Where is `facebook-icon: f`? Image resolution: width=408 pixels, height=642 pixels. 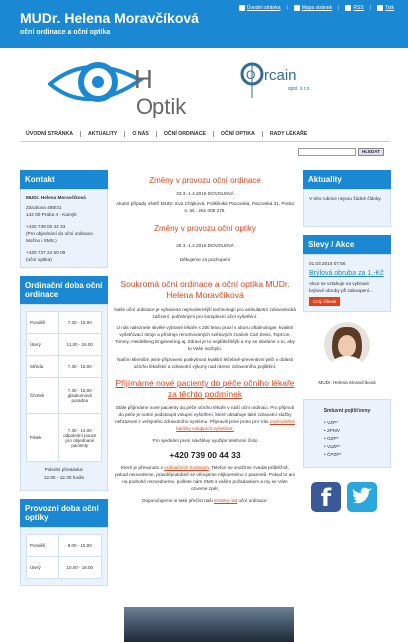 facebook-icon: f is located at coordinates (326, 497).